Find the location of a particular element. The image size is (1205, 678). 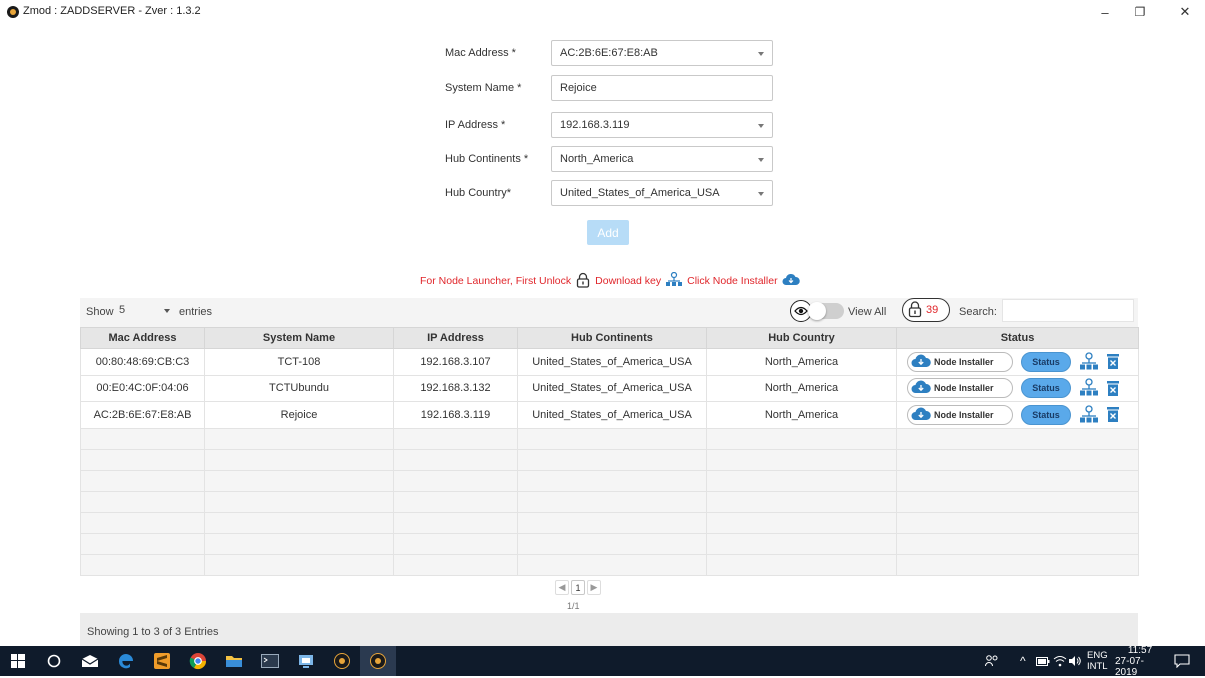

taskbar: ^ ENG INTL 11:57 27-07-2019 is located at coordinates (602, 661).